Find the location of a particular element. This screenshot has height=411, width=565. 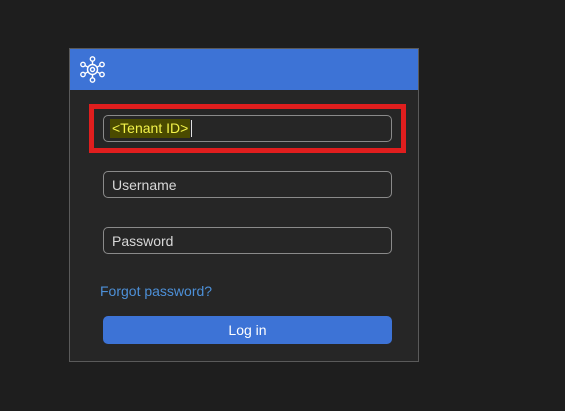

username-field: Username is located at coordinates (247, 184).